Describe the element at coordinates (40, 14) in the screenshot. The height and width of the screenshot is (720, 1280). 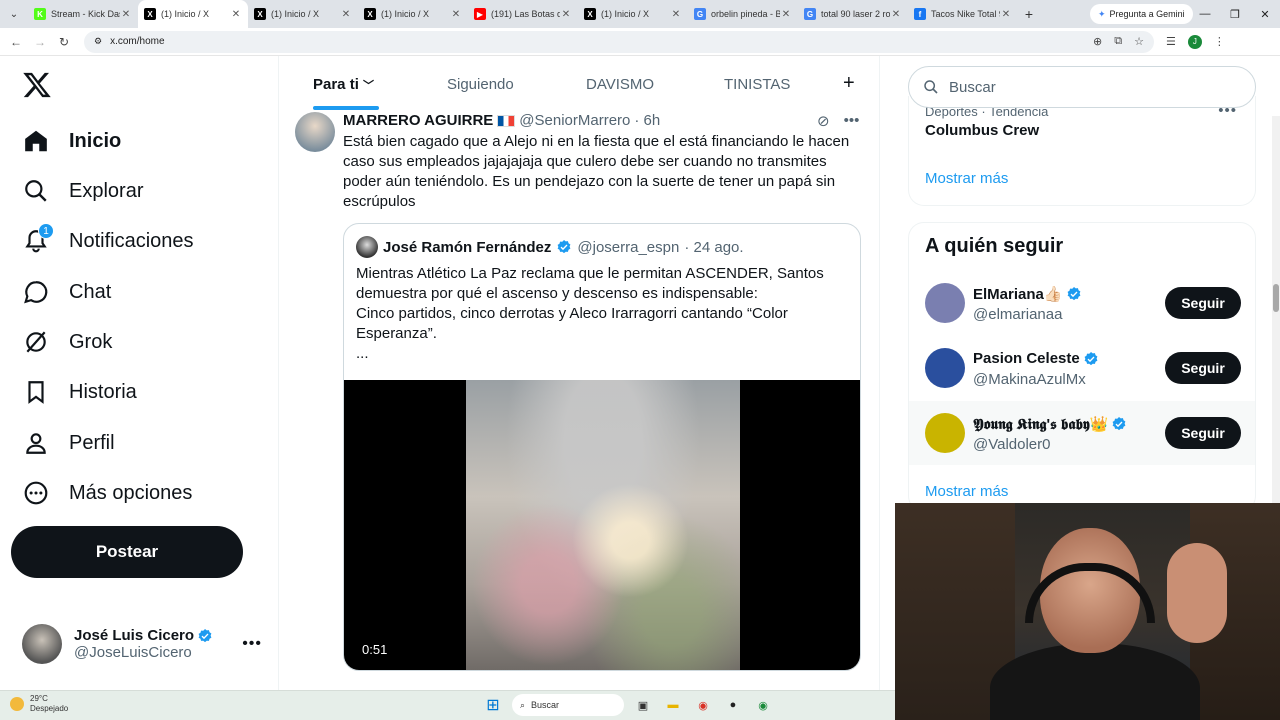
I see `kick-icon: K` at that location.